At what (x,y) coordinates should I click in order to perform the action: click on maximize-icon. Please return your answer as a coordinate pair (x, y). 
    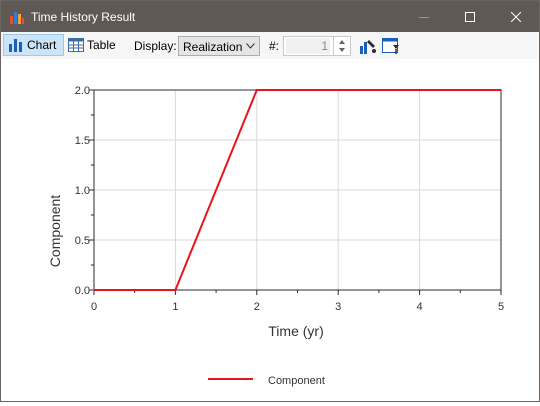
    Looking at the image, I should click on (470, 16).